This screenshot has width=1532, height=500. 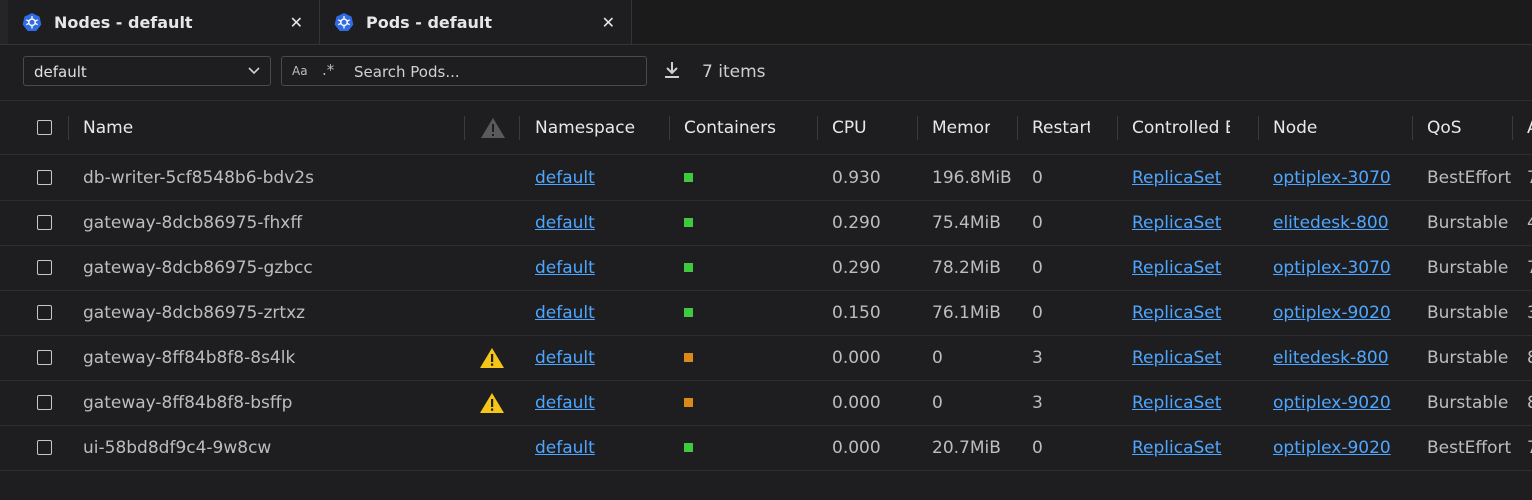 What do you see at coordinates (300, 71) in the screenshot?
I see `match-case-toggle: Aa` at bounding box center [300, 71].